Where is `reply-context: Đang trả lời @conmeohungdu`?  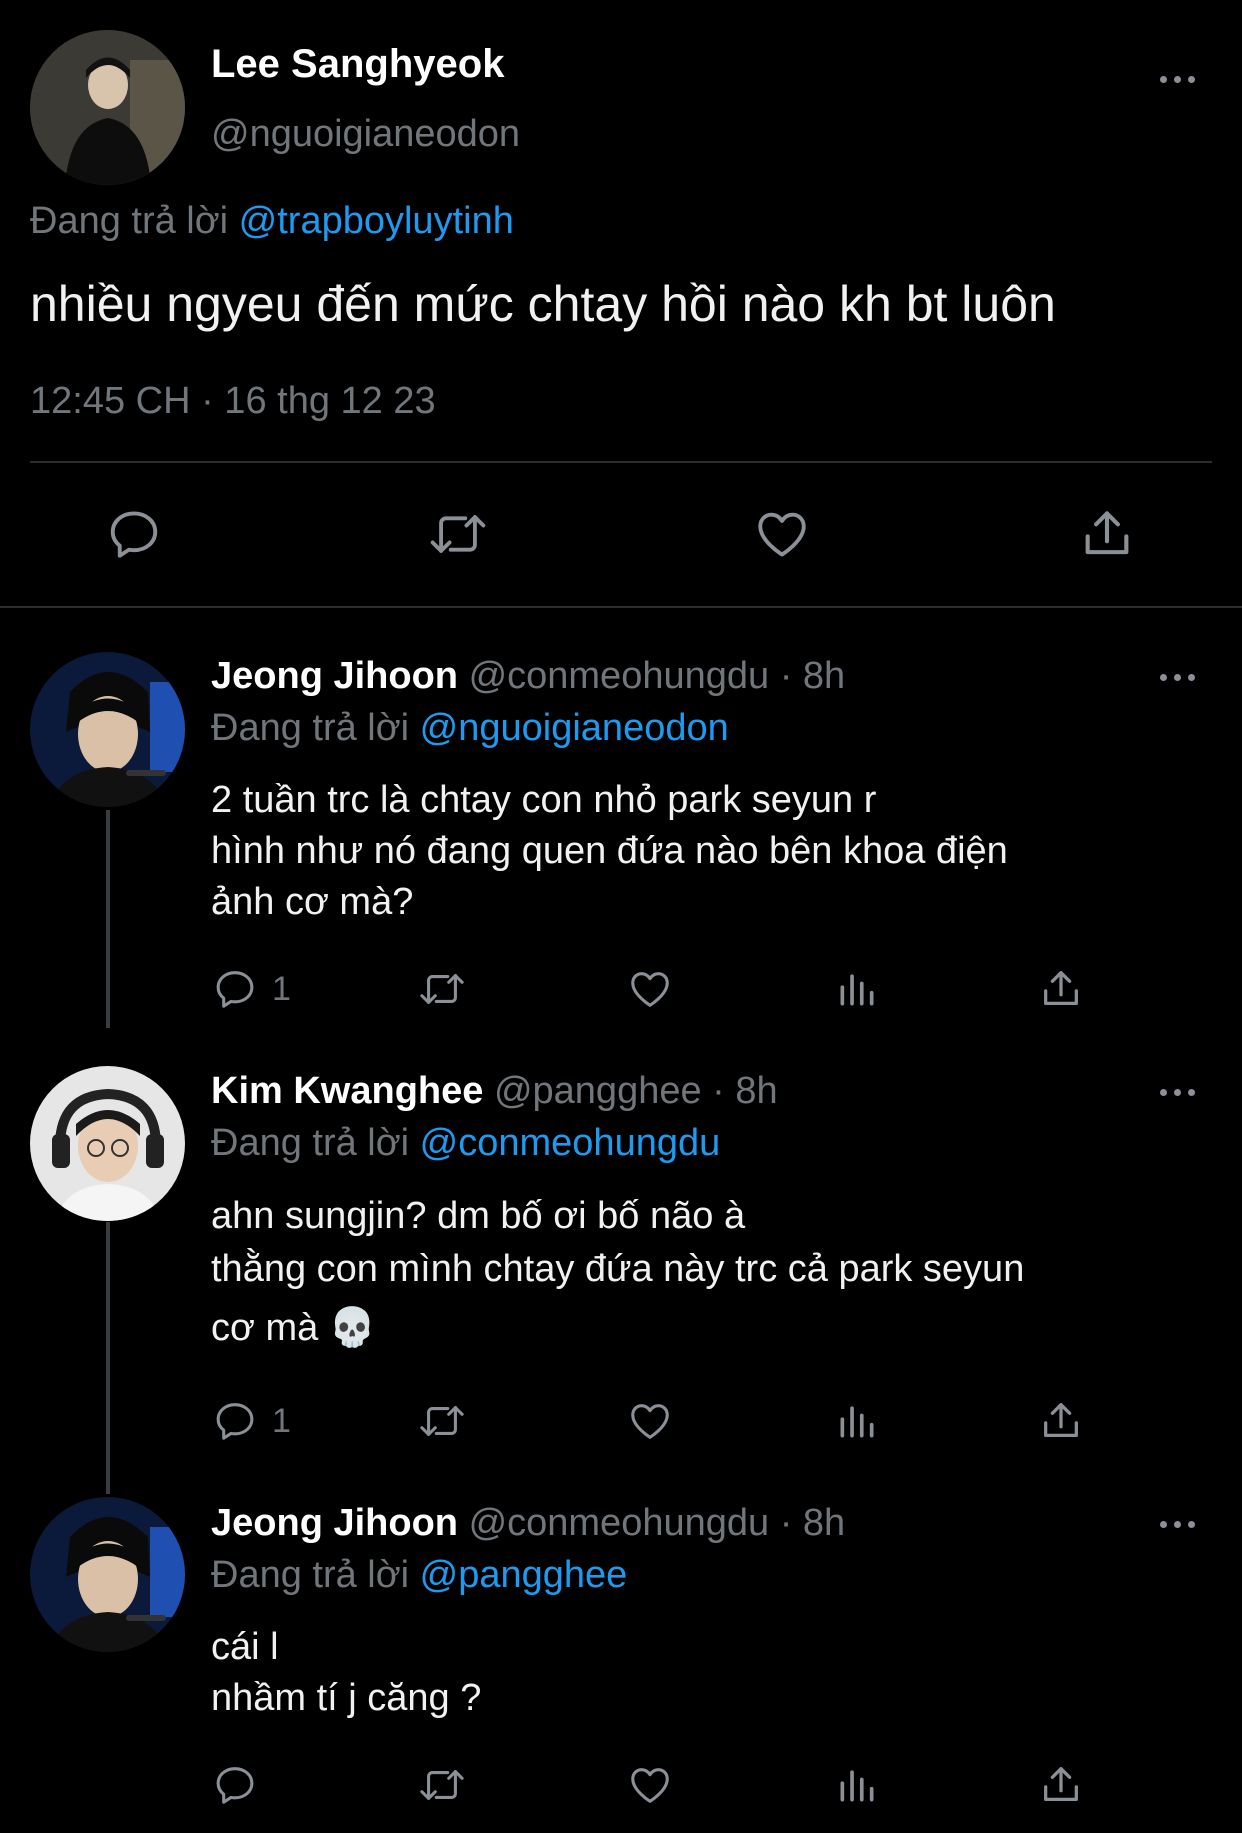 reply-context: Đang trả lời @conmeohungdu is located at coordinates (465, 1143).